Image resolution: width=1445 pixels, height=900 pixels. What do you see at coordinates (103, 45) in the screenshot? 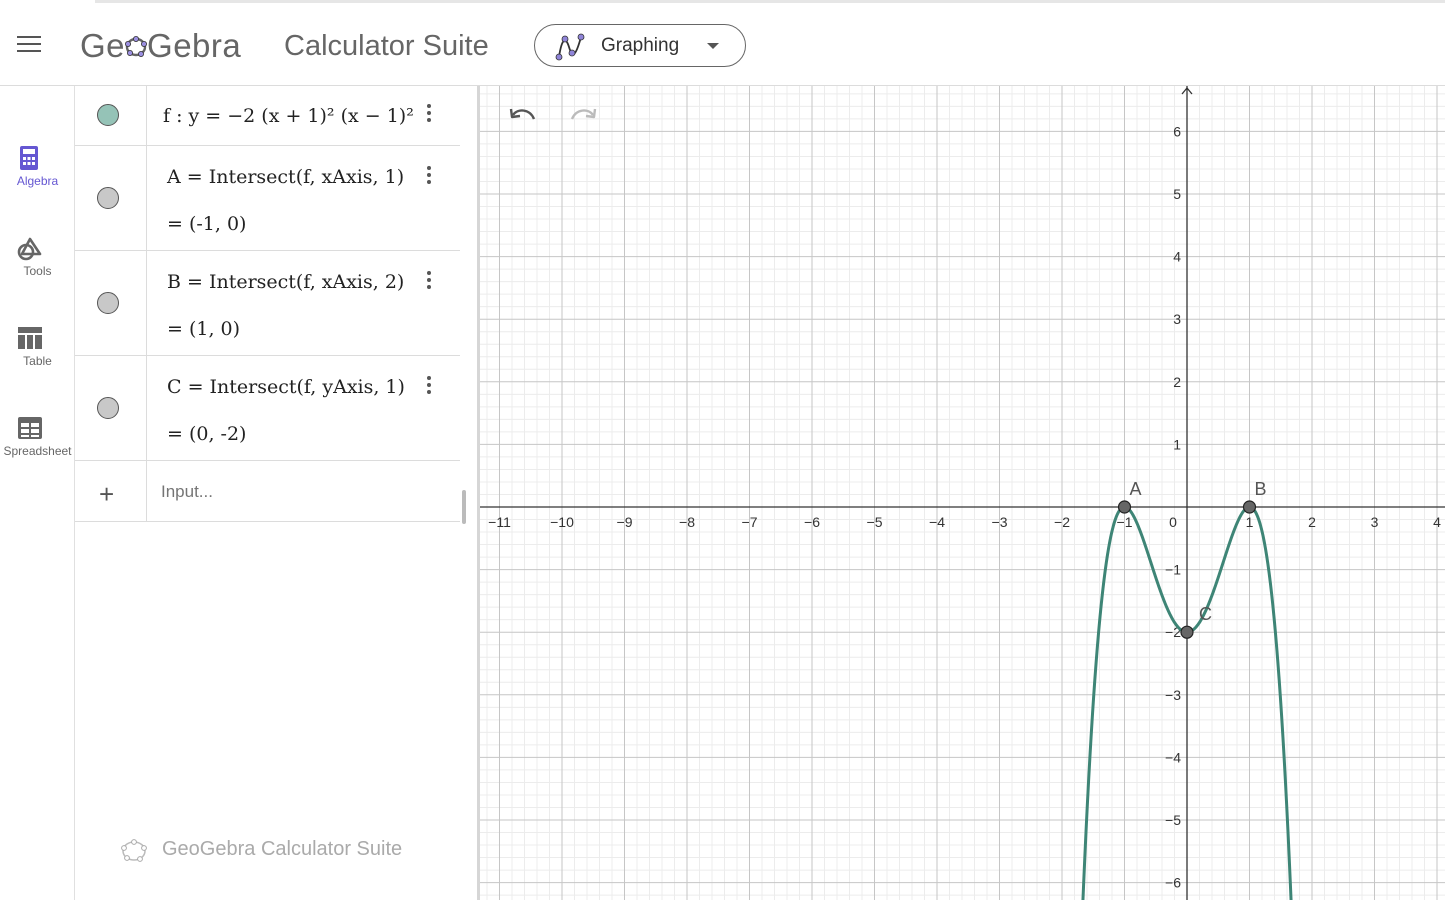
I see `logo-text-start: Ge` at bounding box center [103, 45].